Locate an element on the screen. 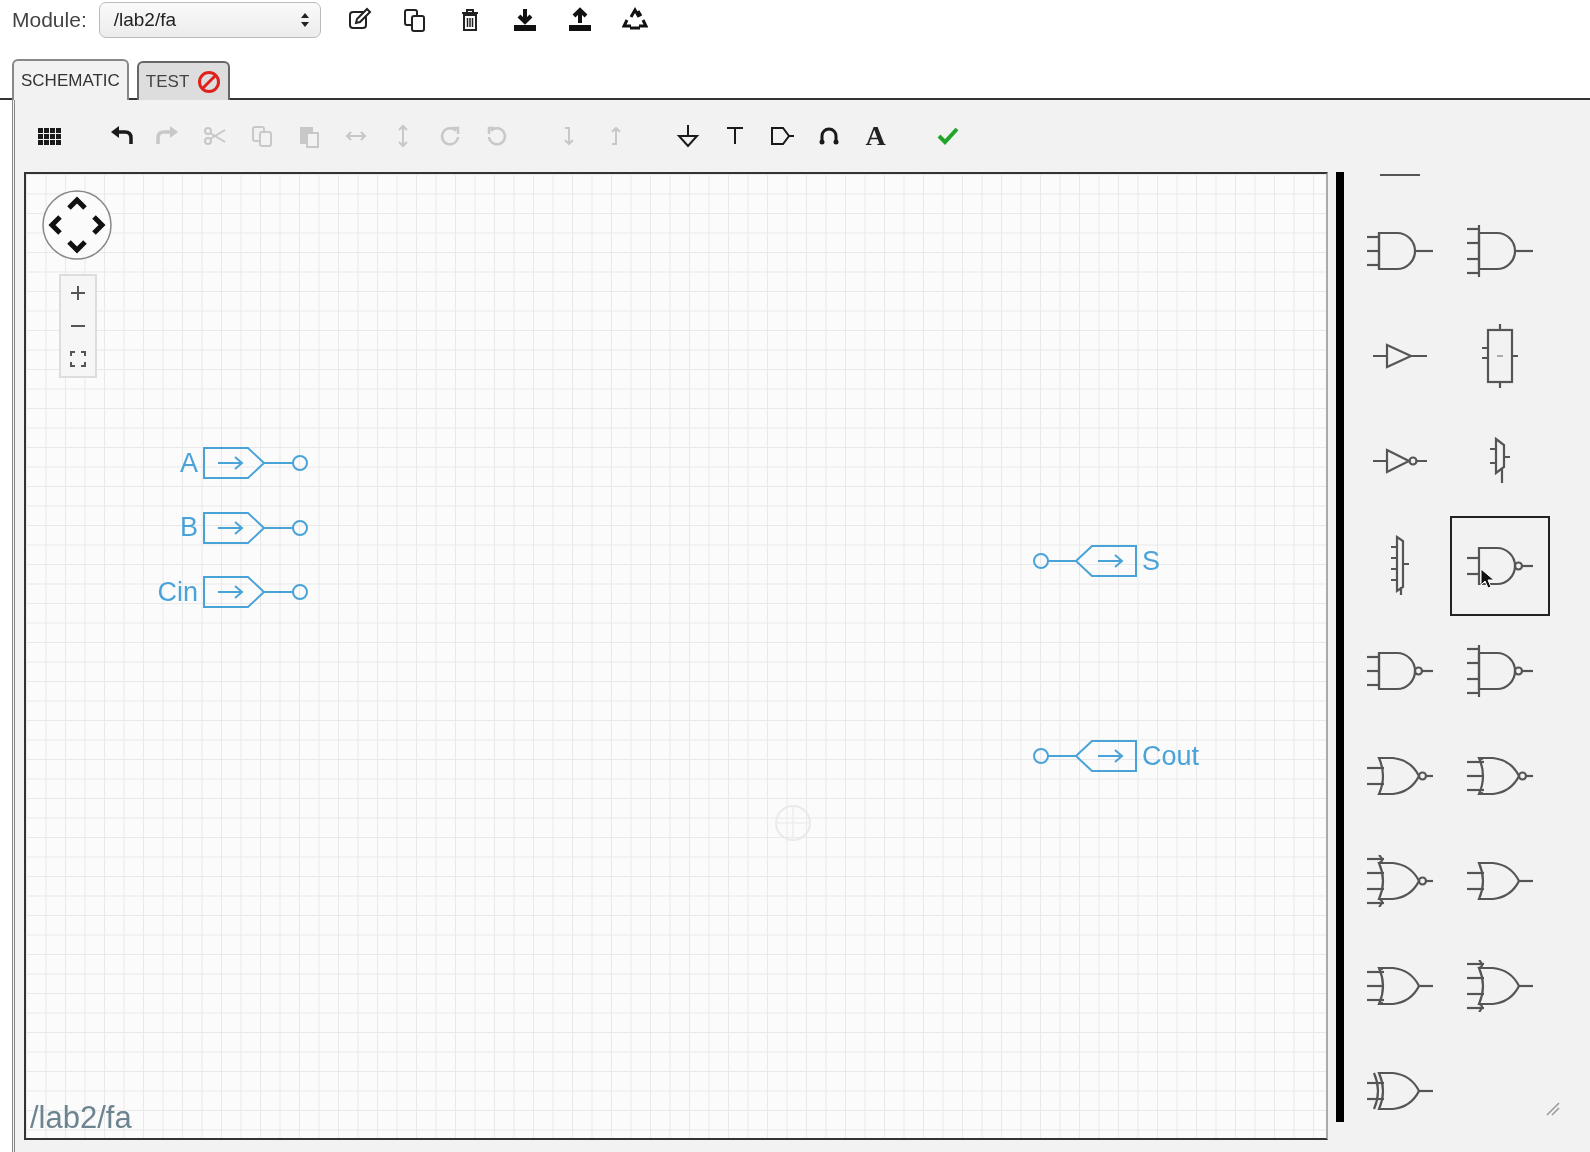 The width and height of the screenshot is (1590, 1152). text-tool-button: A is located at coordinates (875, 136).